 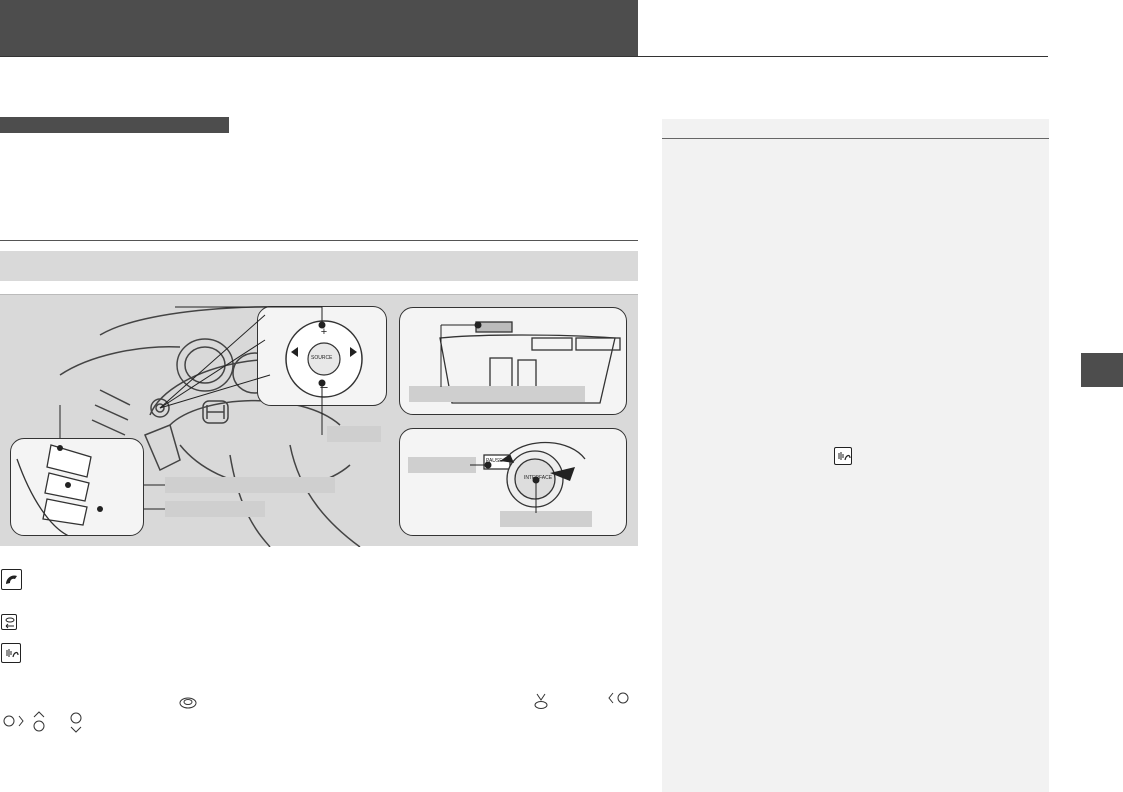 I want to click on left-arrow-dial-icon, so click(x=618, y=698).